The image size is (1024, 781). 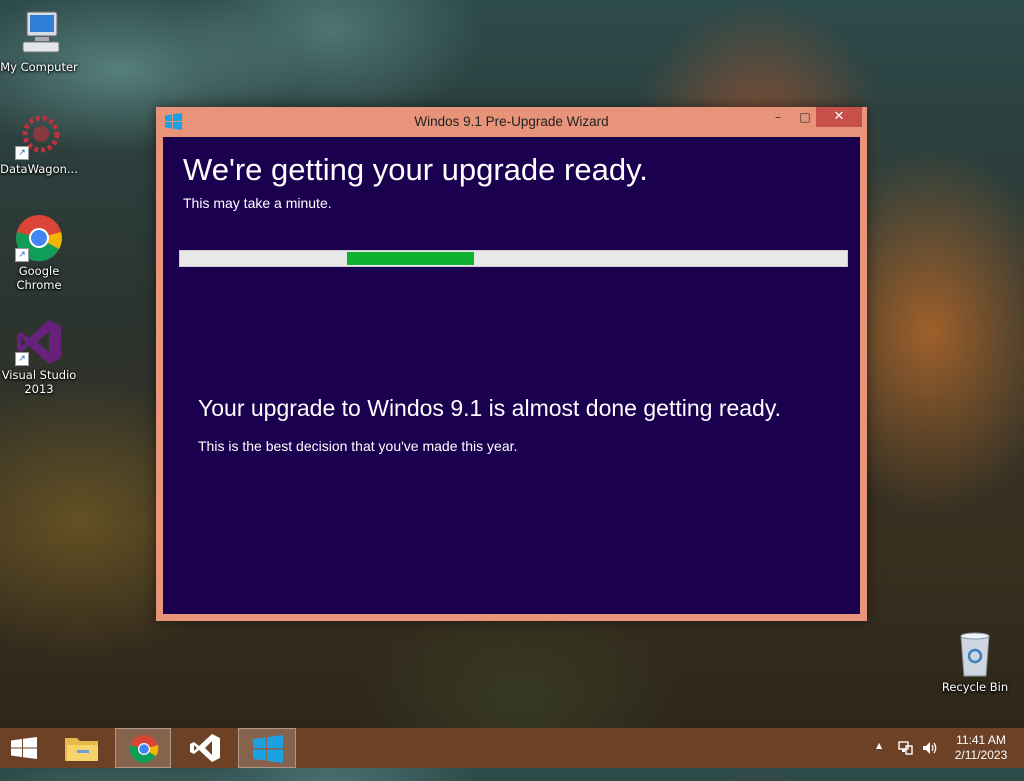 I want to click on taskbar-chrome, so click(x=143, y=748).